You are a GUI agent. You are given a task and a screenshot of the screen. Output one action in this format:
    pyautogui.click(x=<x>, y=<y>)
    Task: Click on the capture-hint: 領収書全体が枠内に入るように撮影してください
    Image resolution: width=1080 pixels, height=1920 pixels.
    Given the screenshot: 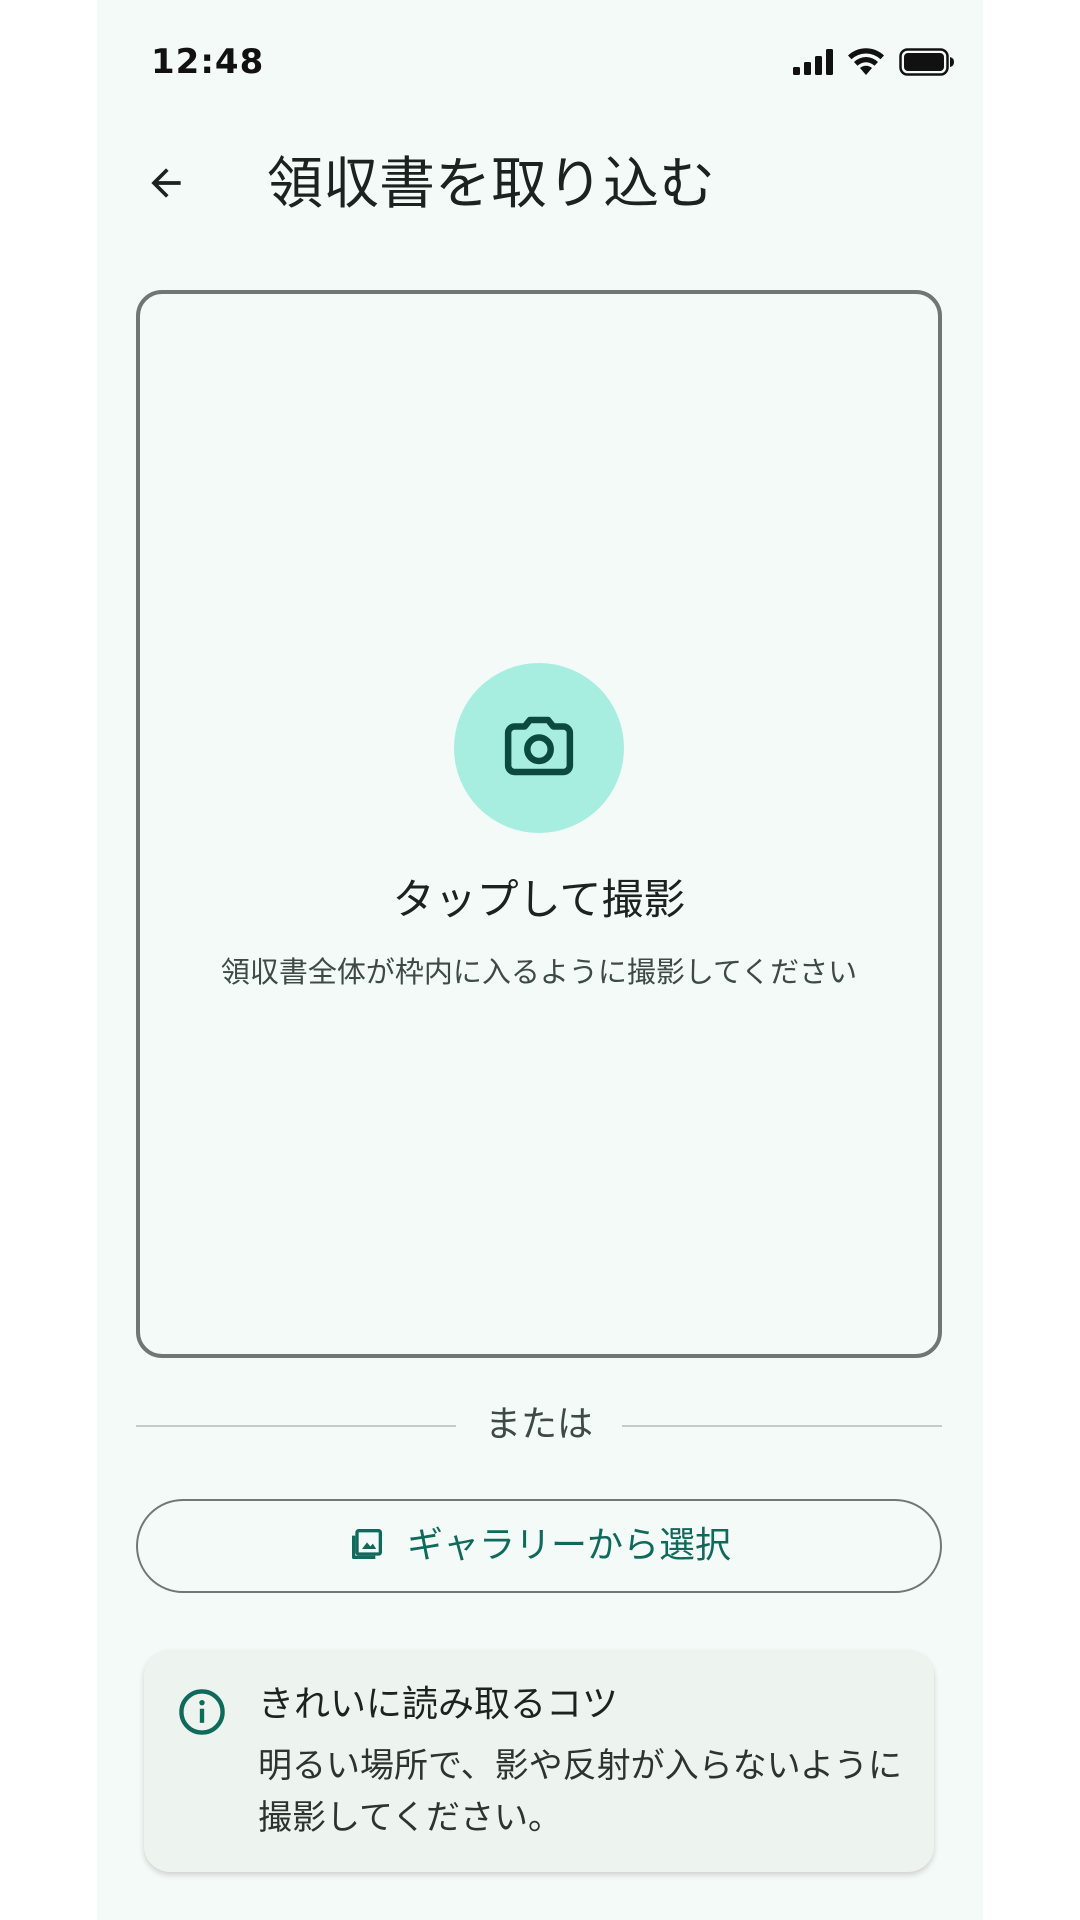 What is the action you would take?
    pyautogui.click(x=539, y=972)
    